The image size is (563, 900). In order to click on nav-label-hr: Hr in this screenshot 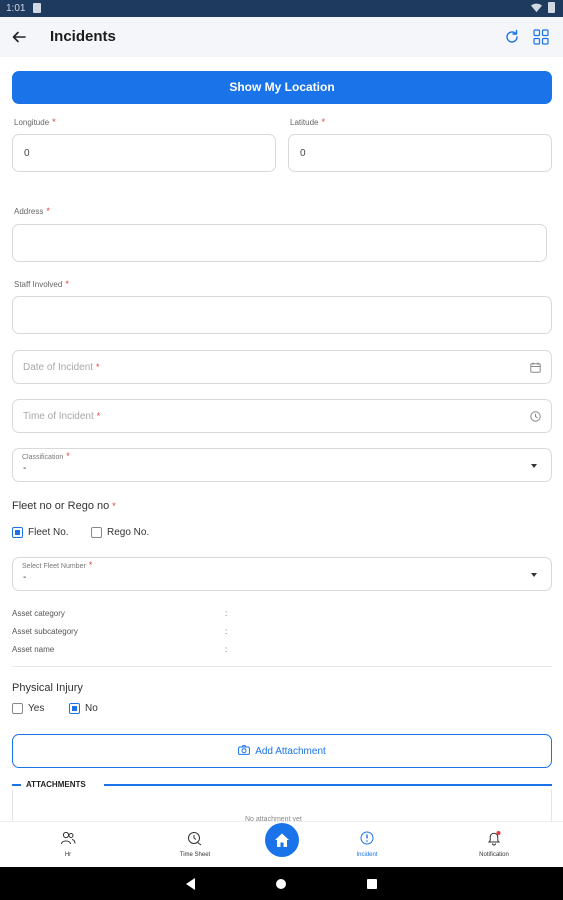, I will do `click(68, 855)`.